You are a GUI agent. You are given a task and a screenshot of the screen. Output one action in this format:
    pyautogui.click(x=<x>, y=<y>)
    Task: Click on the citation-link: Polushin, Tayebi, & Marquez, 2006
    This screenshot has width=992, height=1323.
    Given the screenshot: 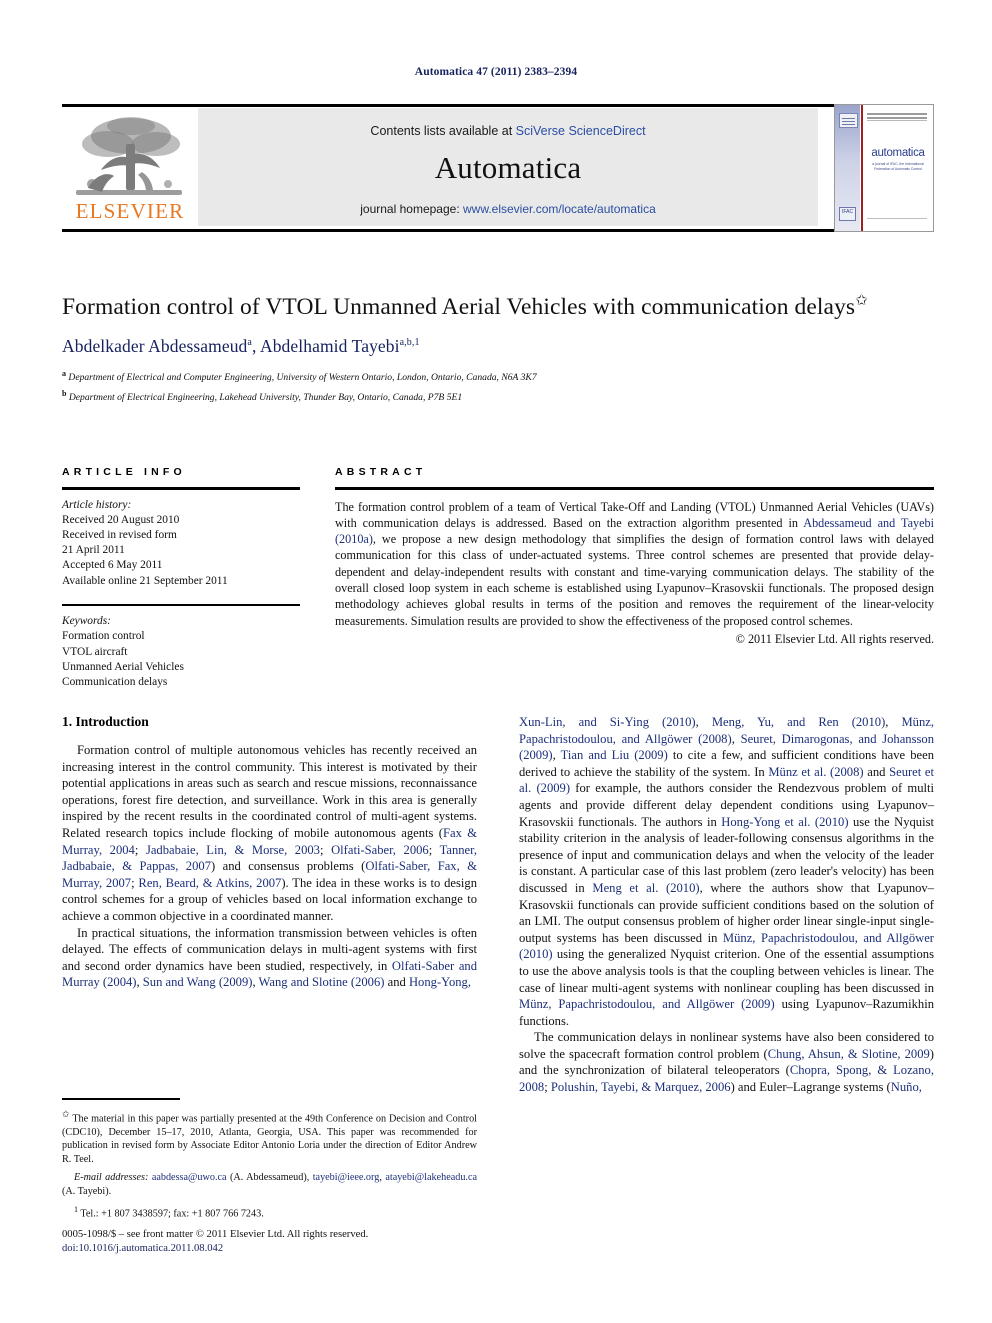 What is the action you would take?
    pyautogui.click(x=641, y=1087)
    